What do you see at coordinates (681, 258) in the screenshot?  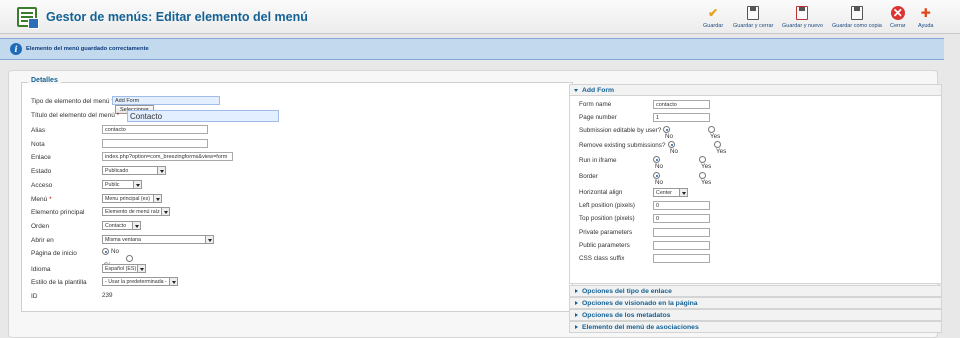 I see `css-suffix-field` at bounding box center [681, 258].